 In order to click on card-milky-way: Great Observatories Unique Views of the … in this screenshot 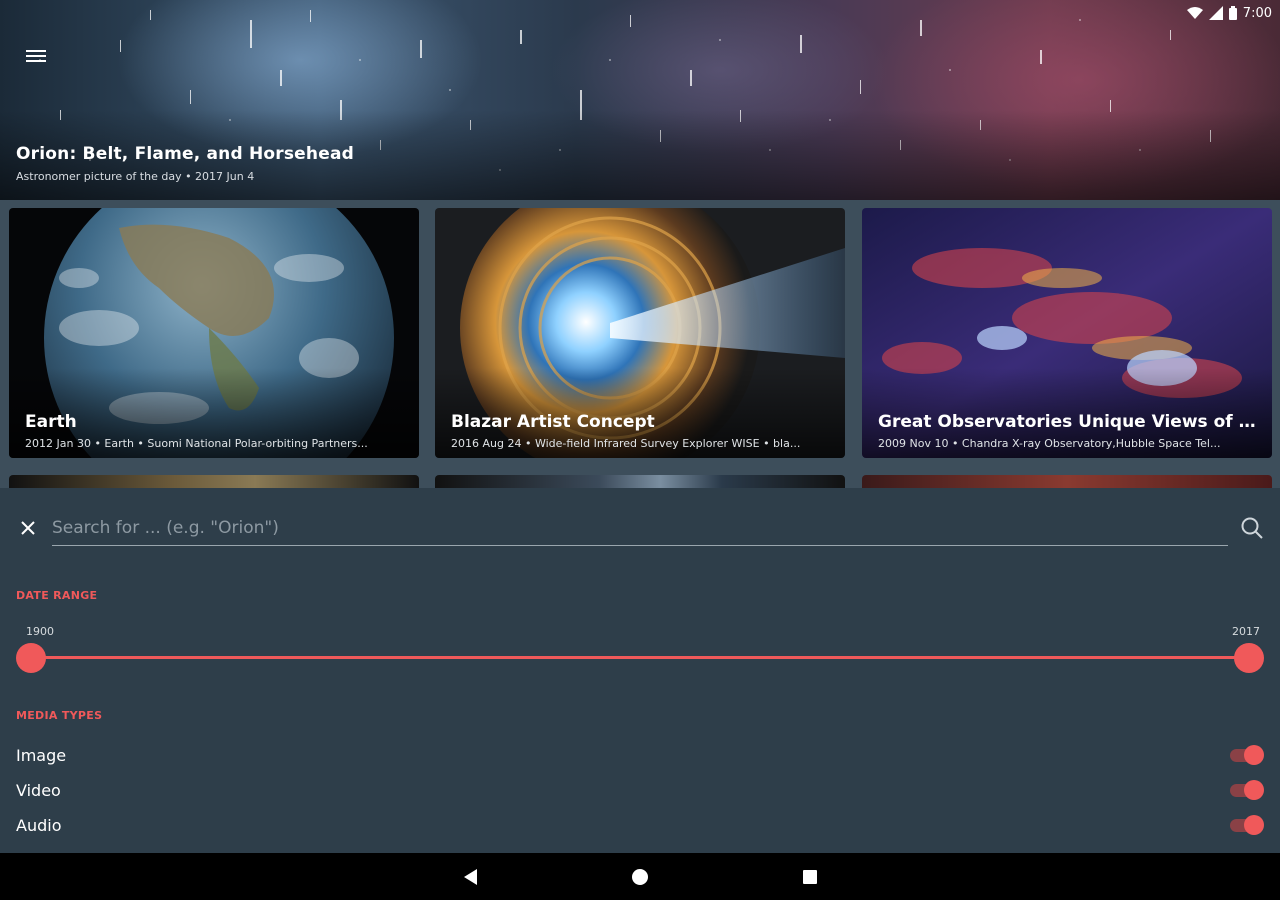, I will do `click(1067, 333)`.